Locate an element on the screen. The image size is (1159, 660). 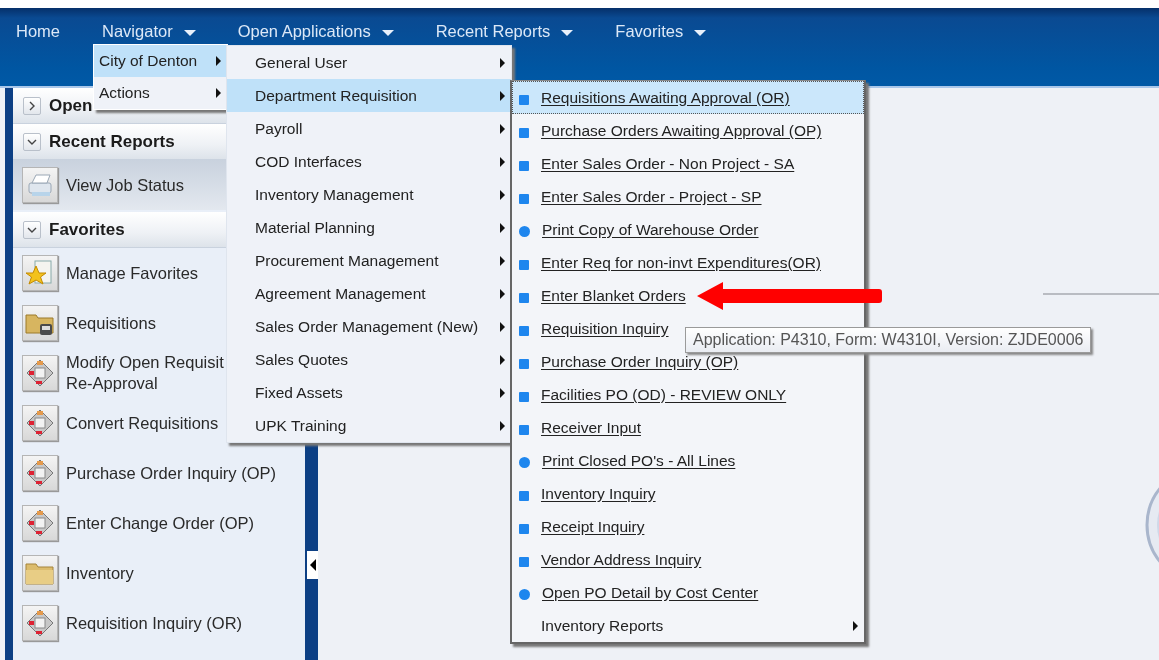
section-title: Open is located at coordinates (71, 105).